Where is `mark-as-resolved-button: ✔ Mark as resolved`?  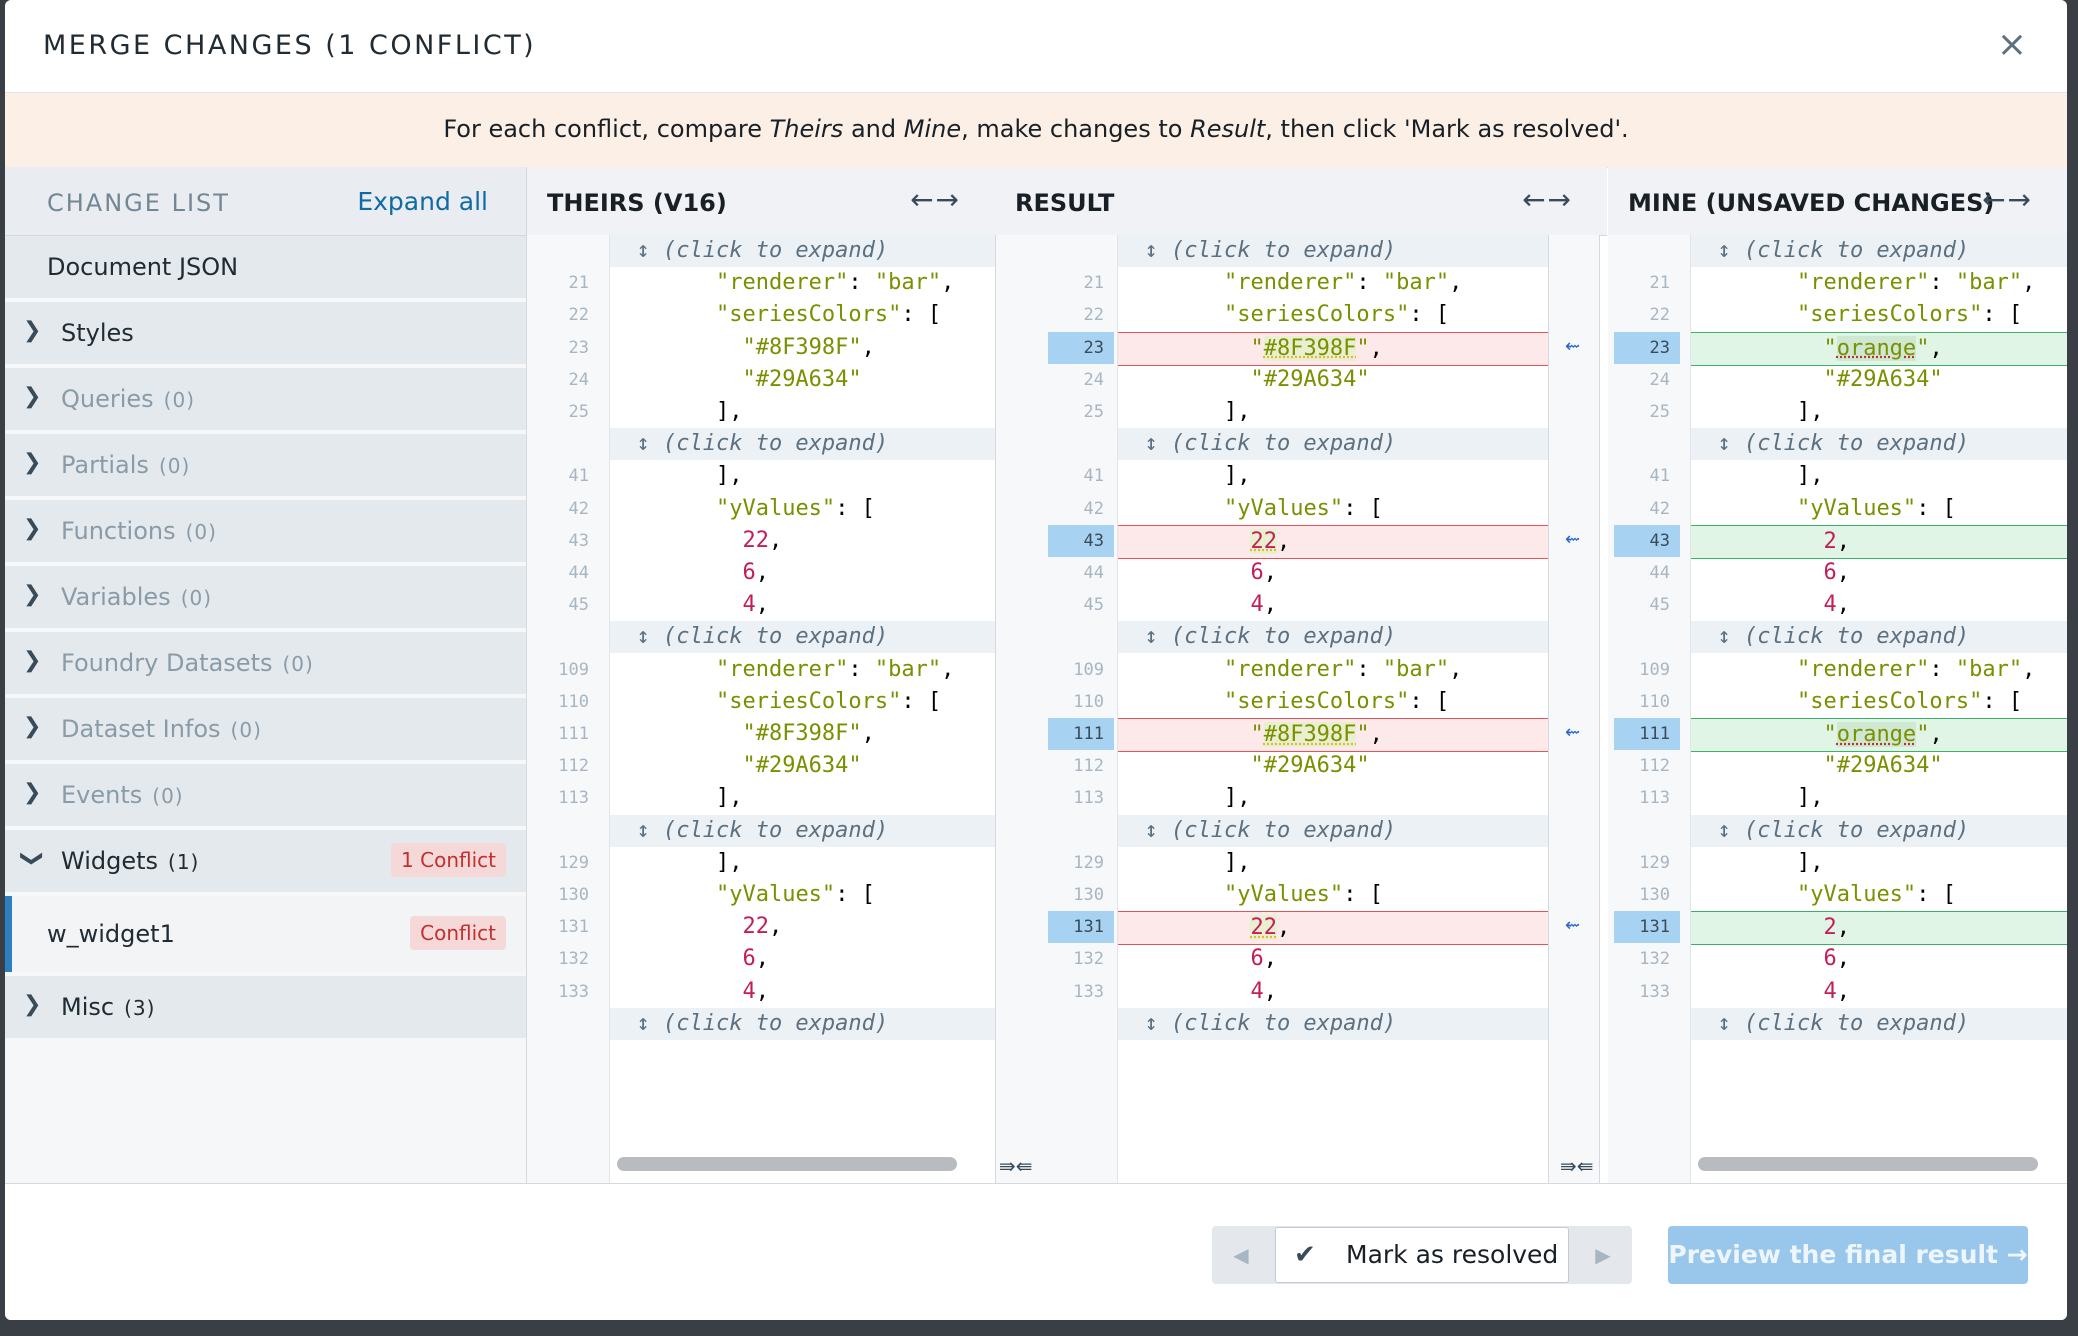 mark-as-resolved-button: ✔ Mark as resolved is located at coordinates (1422, 1255).